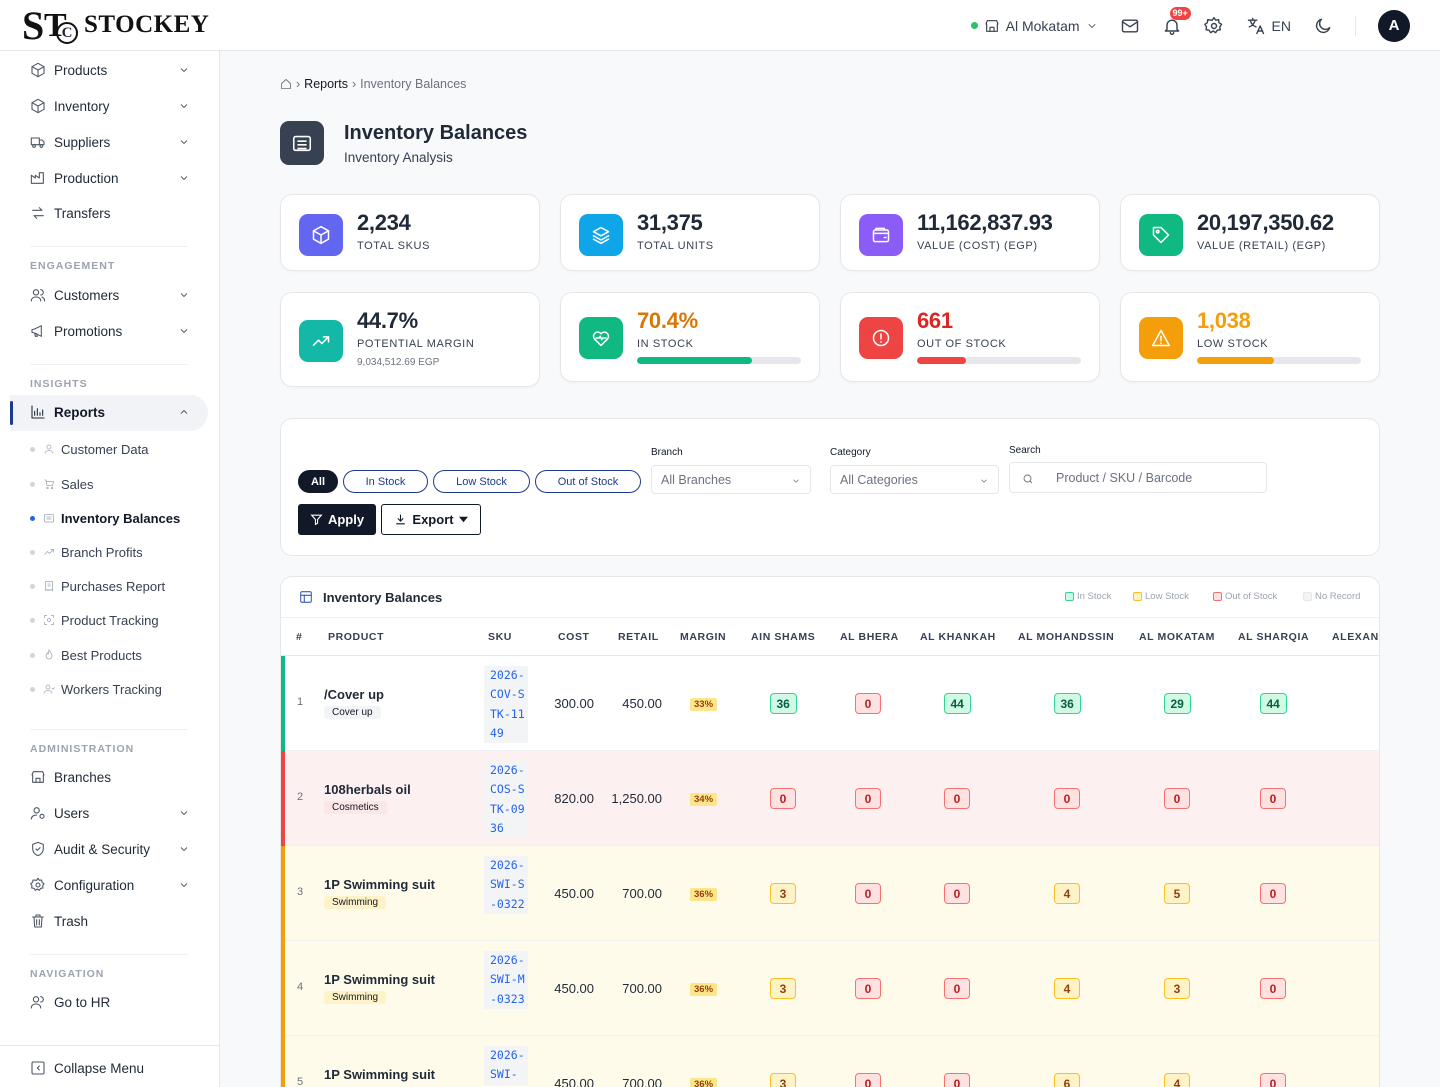 The width and height of the screenshot is (1440, 1087). What do you see at coordinates (110, 813) in the screenshot?
I see `sidebar-item-users: Users` at bounding box center [110, 813].